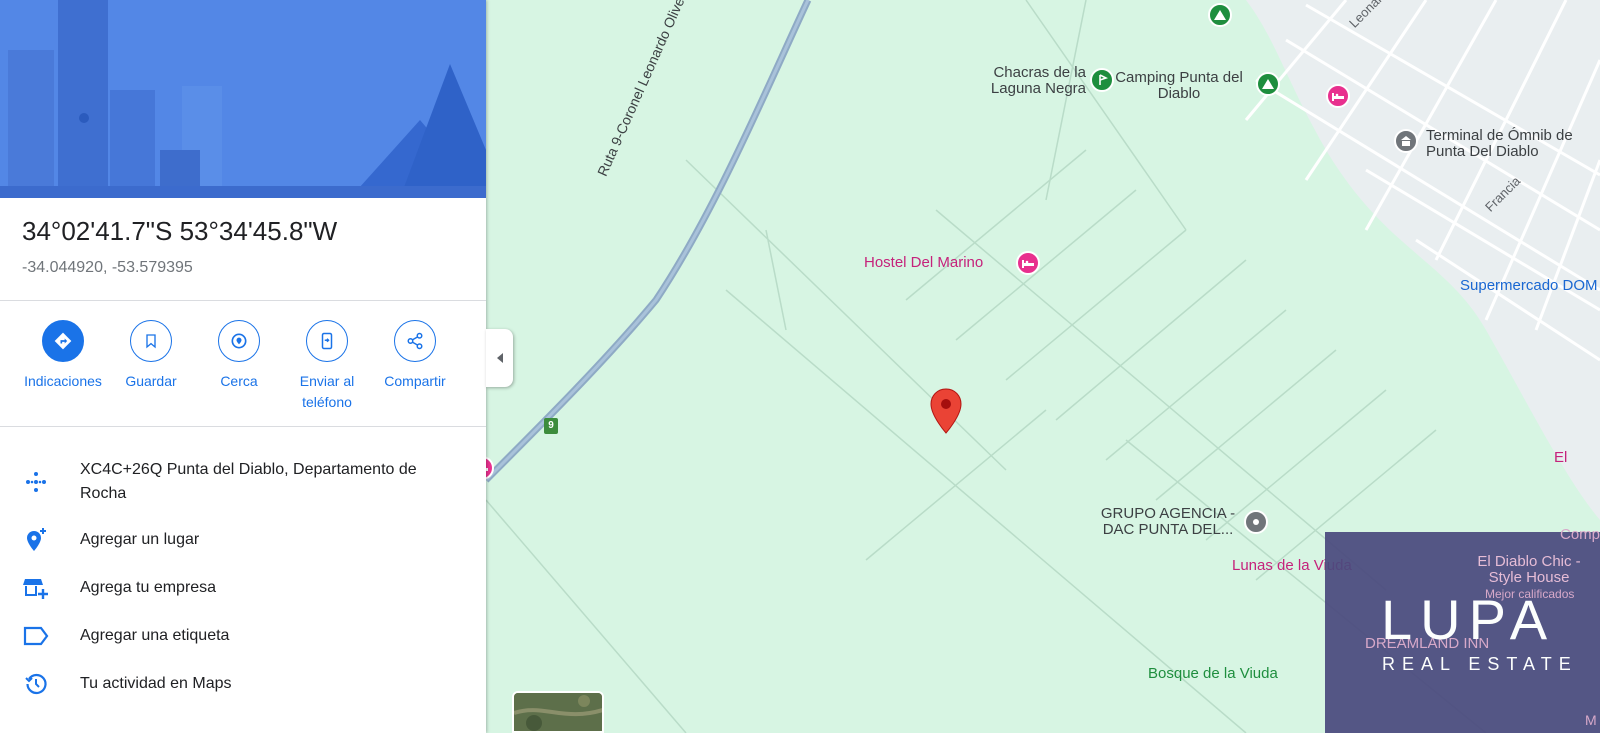 Image resolution: width=1600 pixels, height=733 pixels. What do you see at coordinates (1256, 522) in the screenshot?
I see `place-icon` at bounding box center [1256, 522].